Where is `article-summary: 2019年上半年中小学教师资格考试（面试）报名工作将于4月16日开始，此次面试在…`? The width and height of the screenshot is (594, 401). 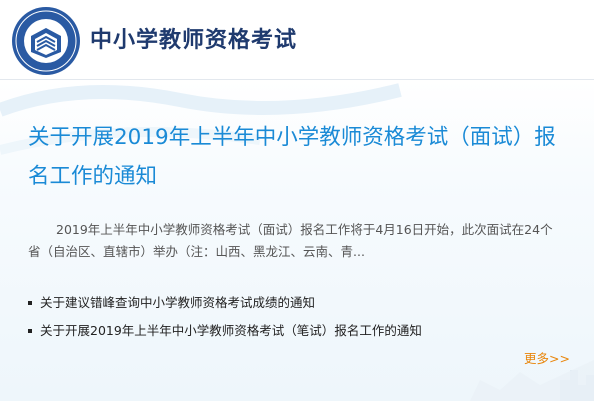 article-summary: 2019年上半年中小学教师资格考试（面试）报名工作将于4月16日开始，此次面试在… is located at coordinates (290, 240).